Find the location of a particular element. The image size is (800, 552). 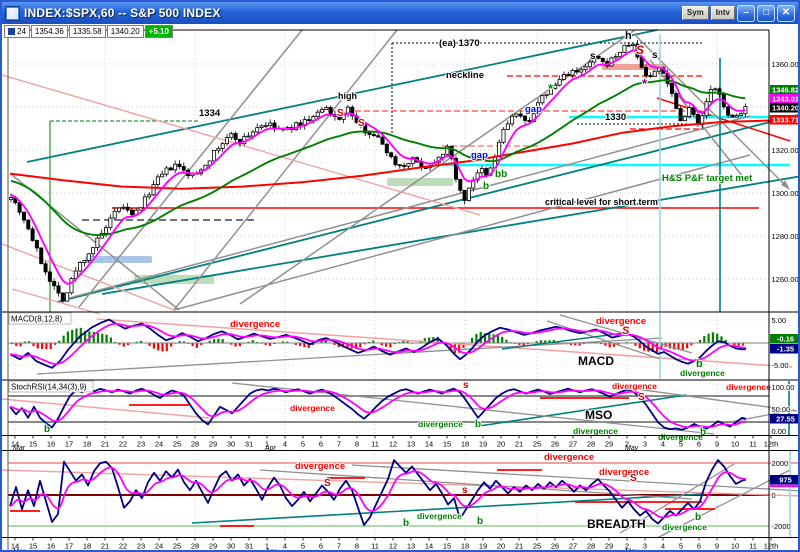

quote-value: 1354.36 is located at coordinates (49, 31).